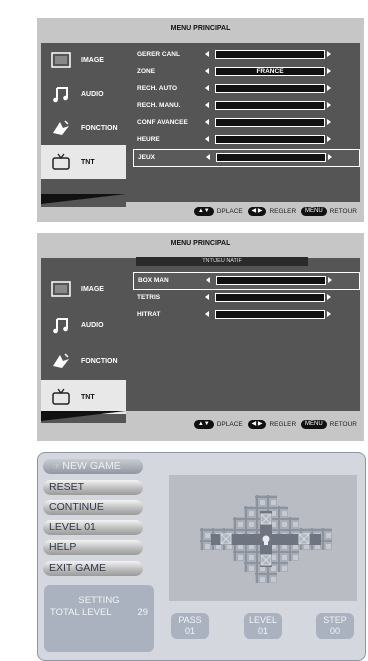  I want to click on step-counter: STEP 00, so click(335, 626).